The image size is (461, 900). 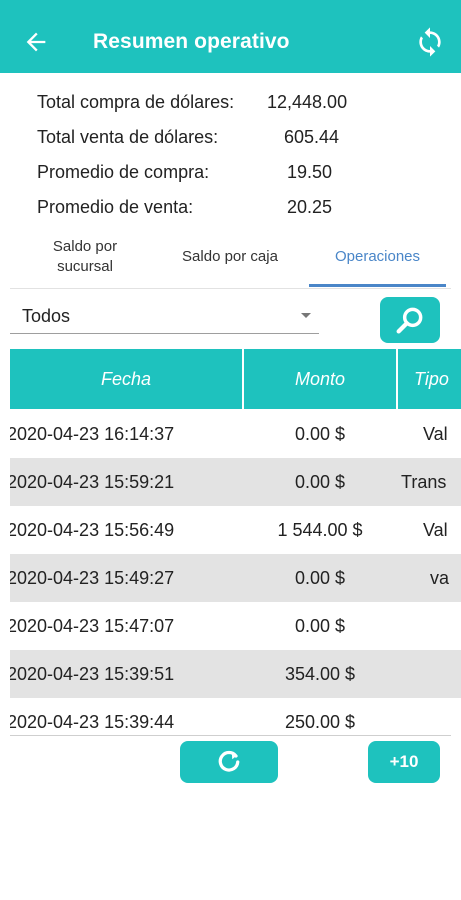 I want to click on cell-fecha: 2020-04-23 15:49:27, so click(x=92, y=577).